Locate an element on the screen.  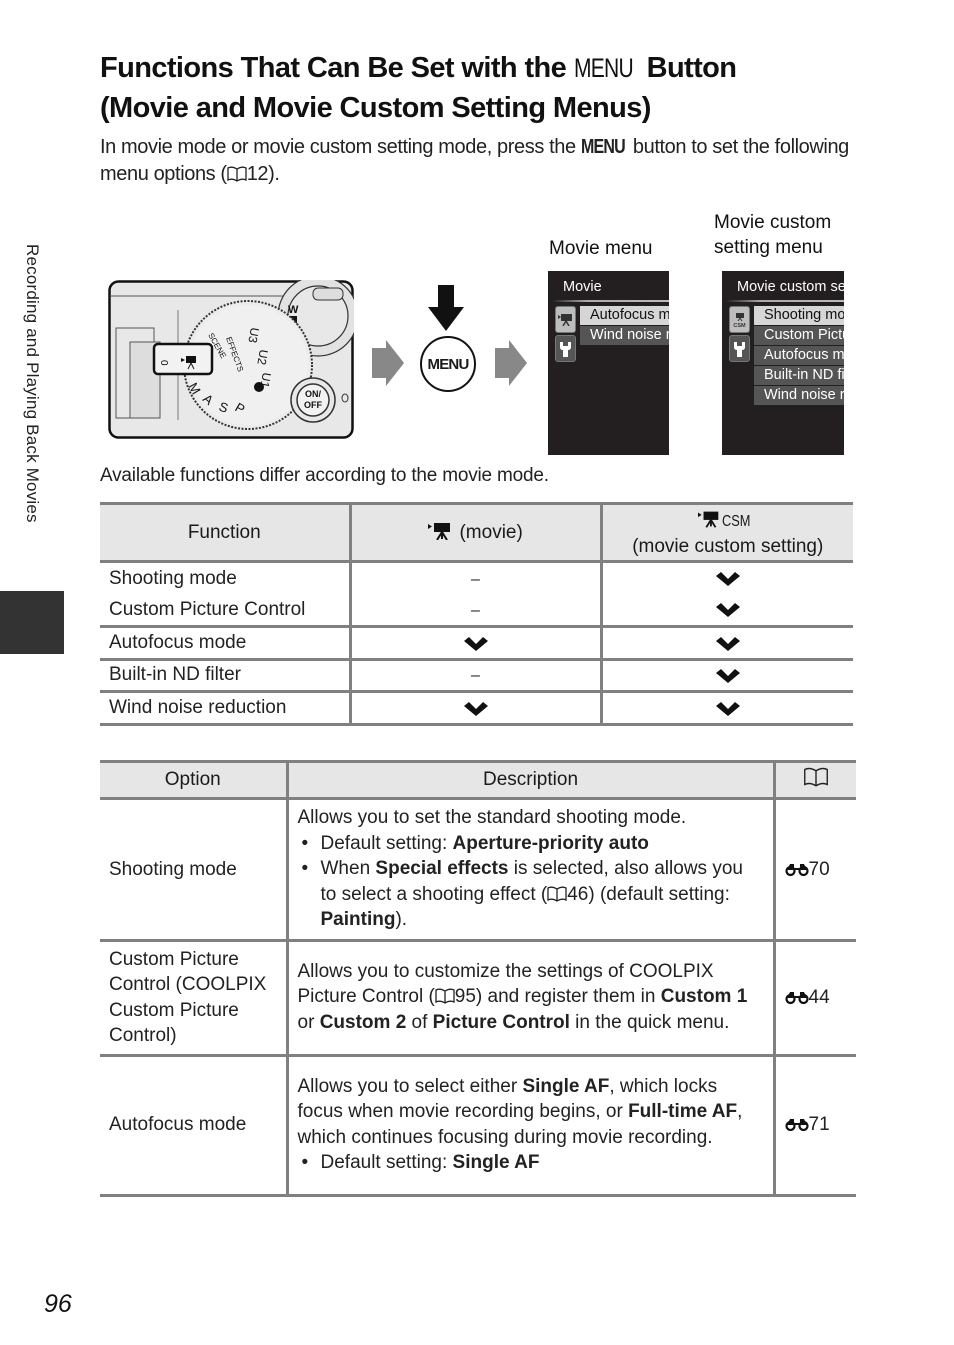
menu-button-figure: MENU is located at coordinates (448, 364).